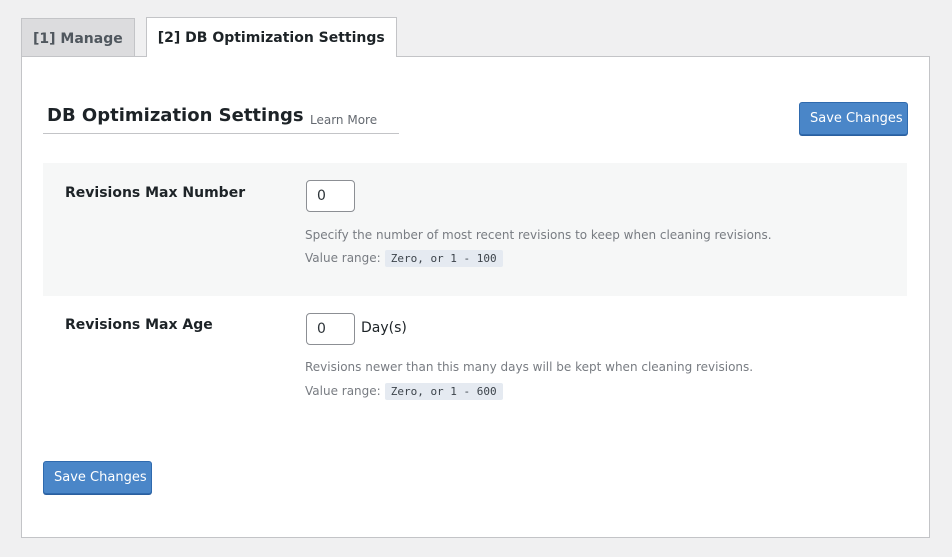 Image resolution: width=952 pixels, height=557 pixels. I want to click on page-title: DB Optimization Settings, so click(175, 115).